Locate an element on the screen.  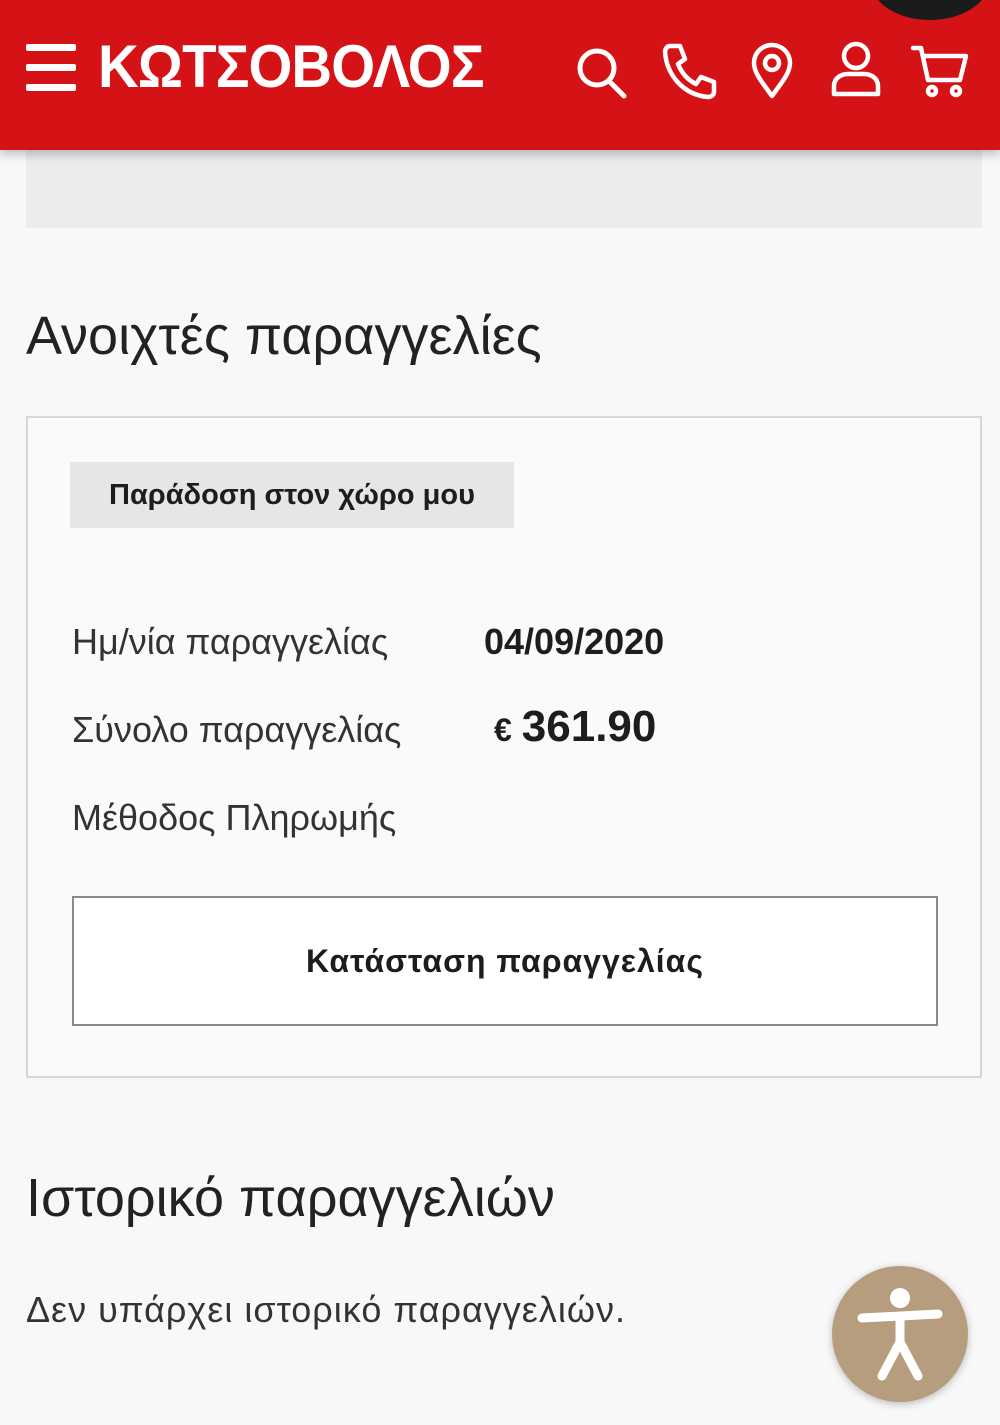
currency-symbol: € is located at coordinates (503, 730).